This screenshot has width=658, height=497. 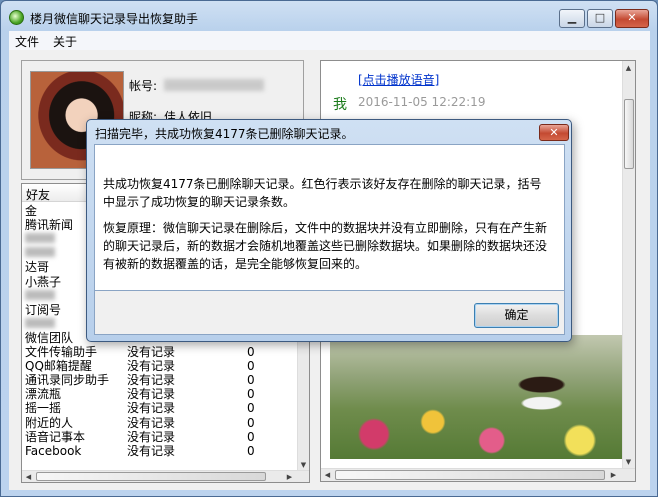 I want to click on friend-name: 达哥, so click(x=37, y=267).